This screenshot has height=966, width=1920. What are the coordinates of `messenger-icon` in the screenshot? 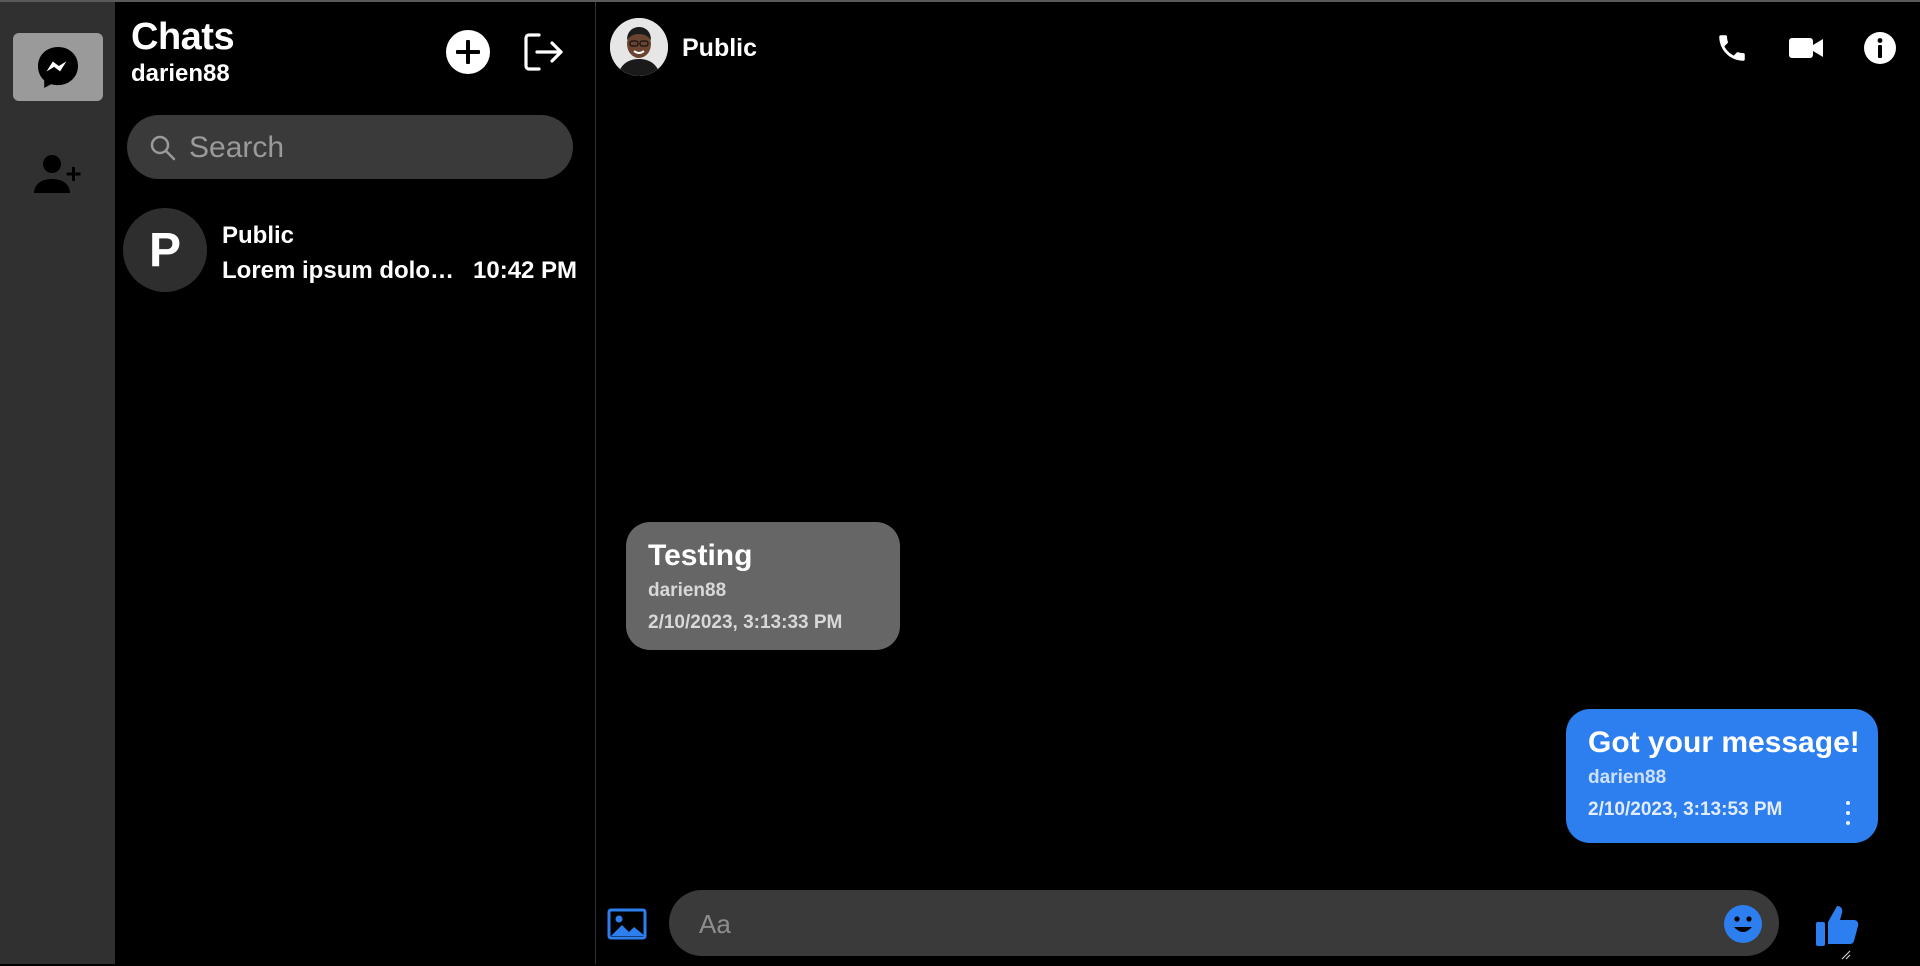 It's located at (58, 67).